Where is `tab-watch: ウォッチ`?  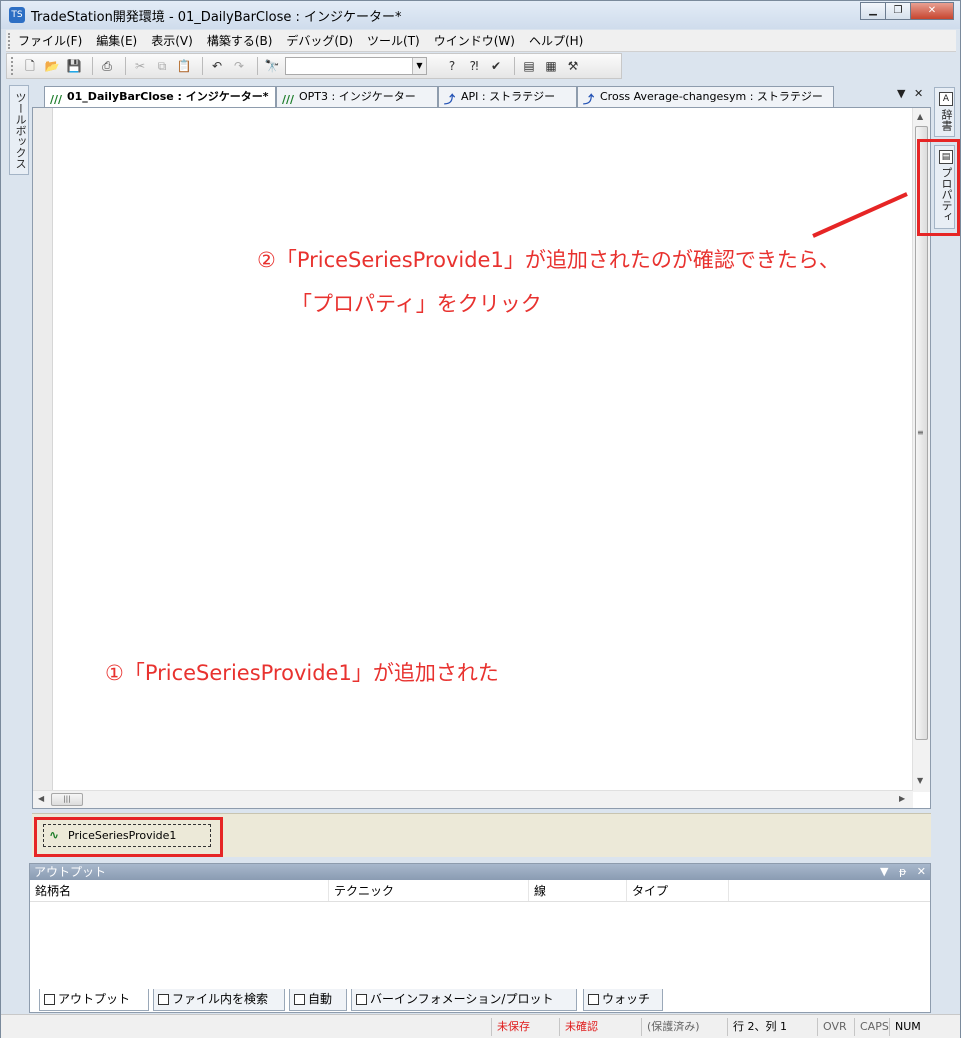 tab-watch: ウォッチ is located at coordinates (623, 1000).